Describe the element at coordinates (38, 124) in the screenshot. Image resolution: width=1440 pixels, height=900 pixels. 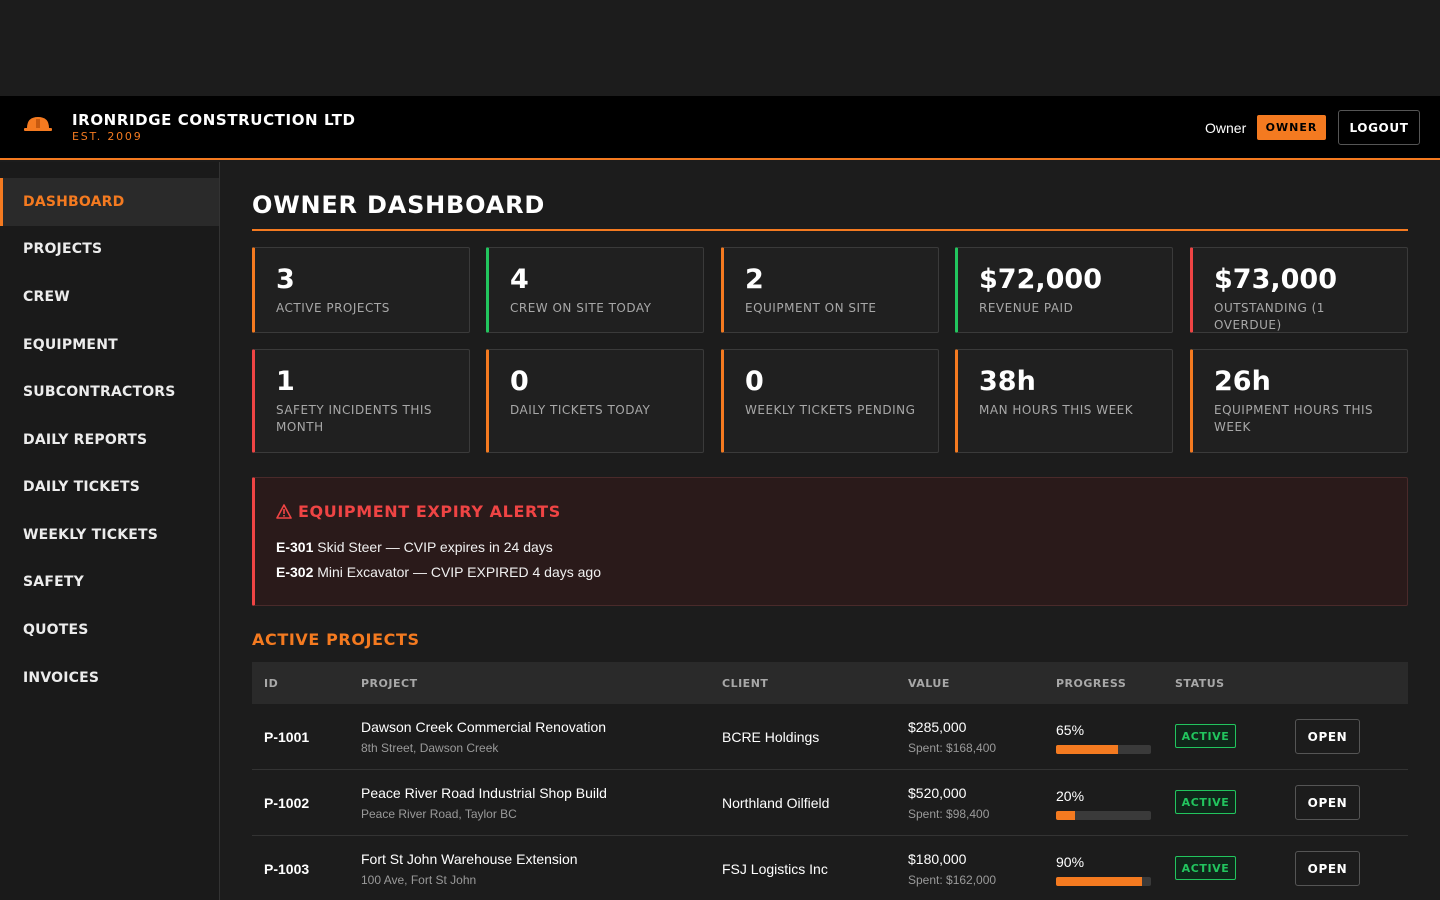
I see `hard-hat-icon` at that location.